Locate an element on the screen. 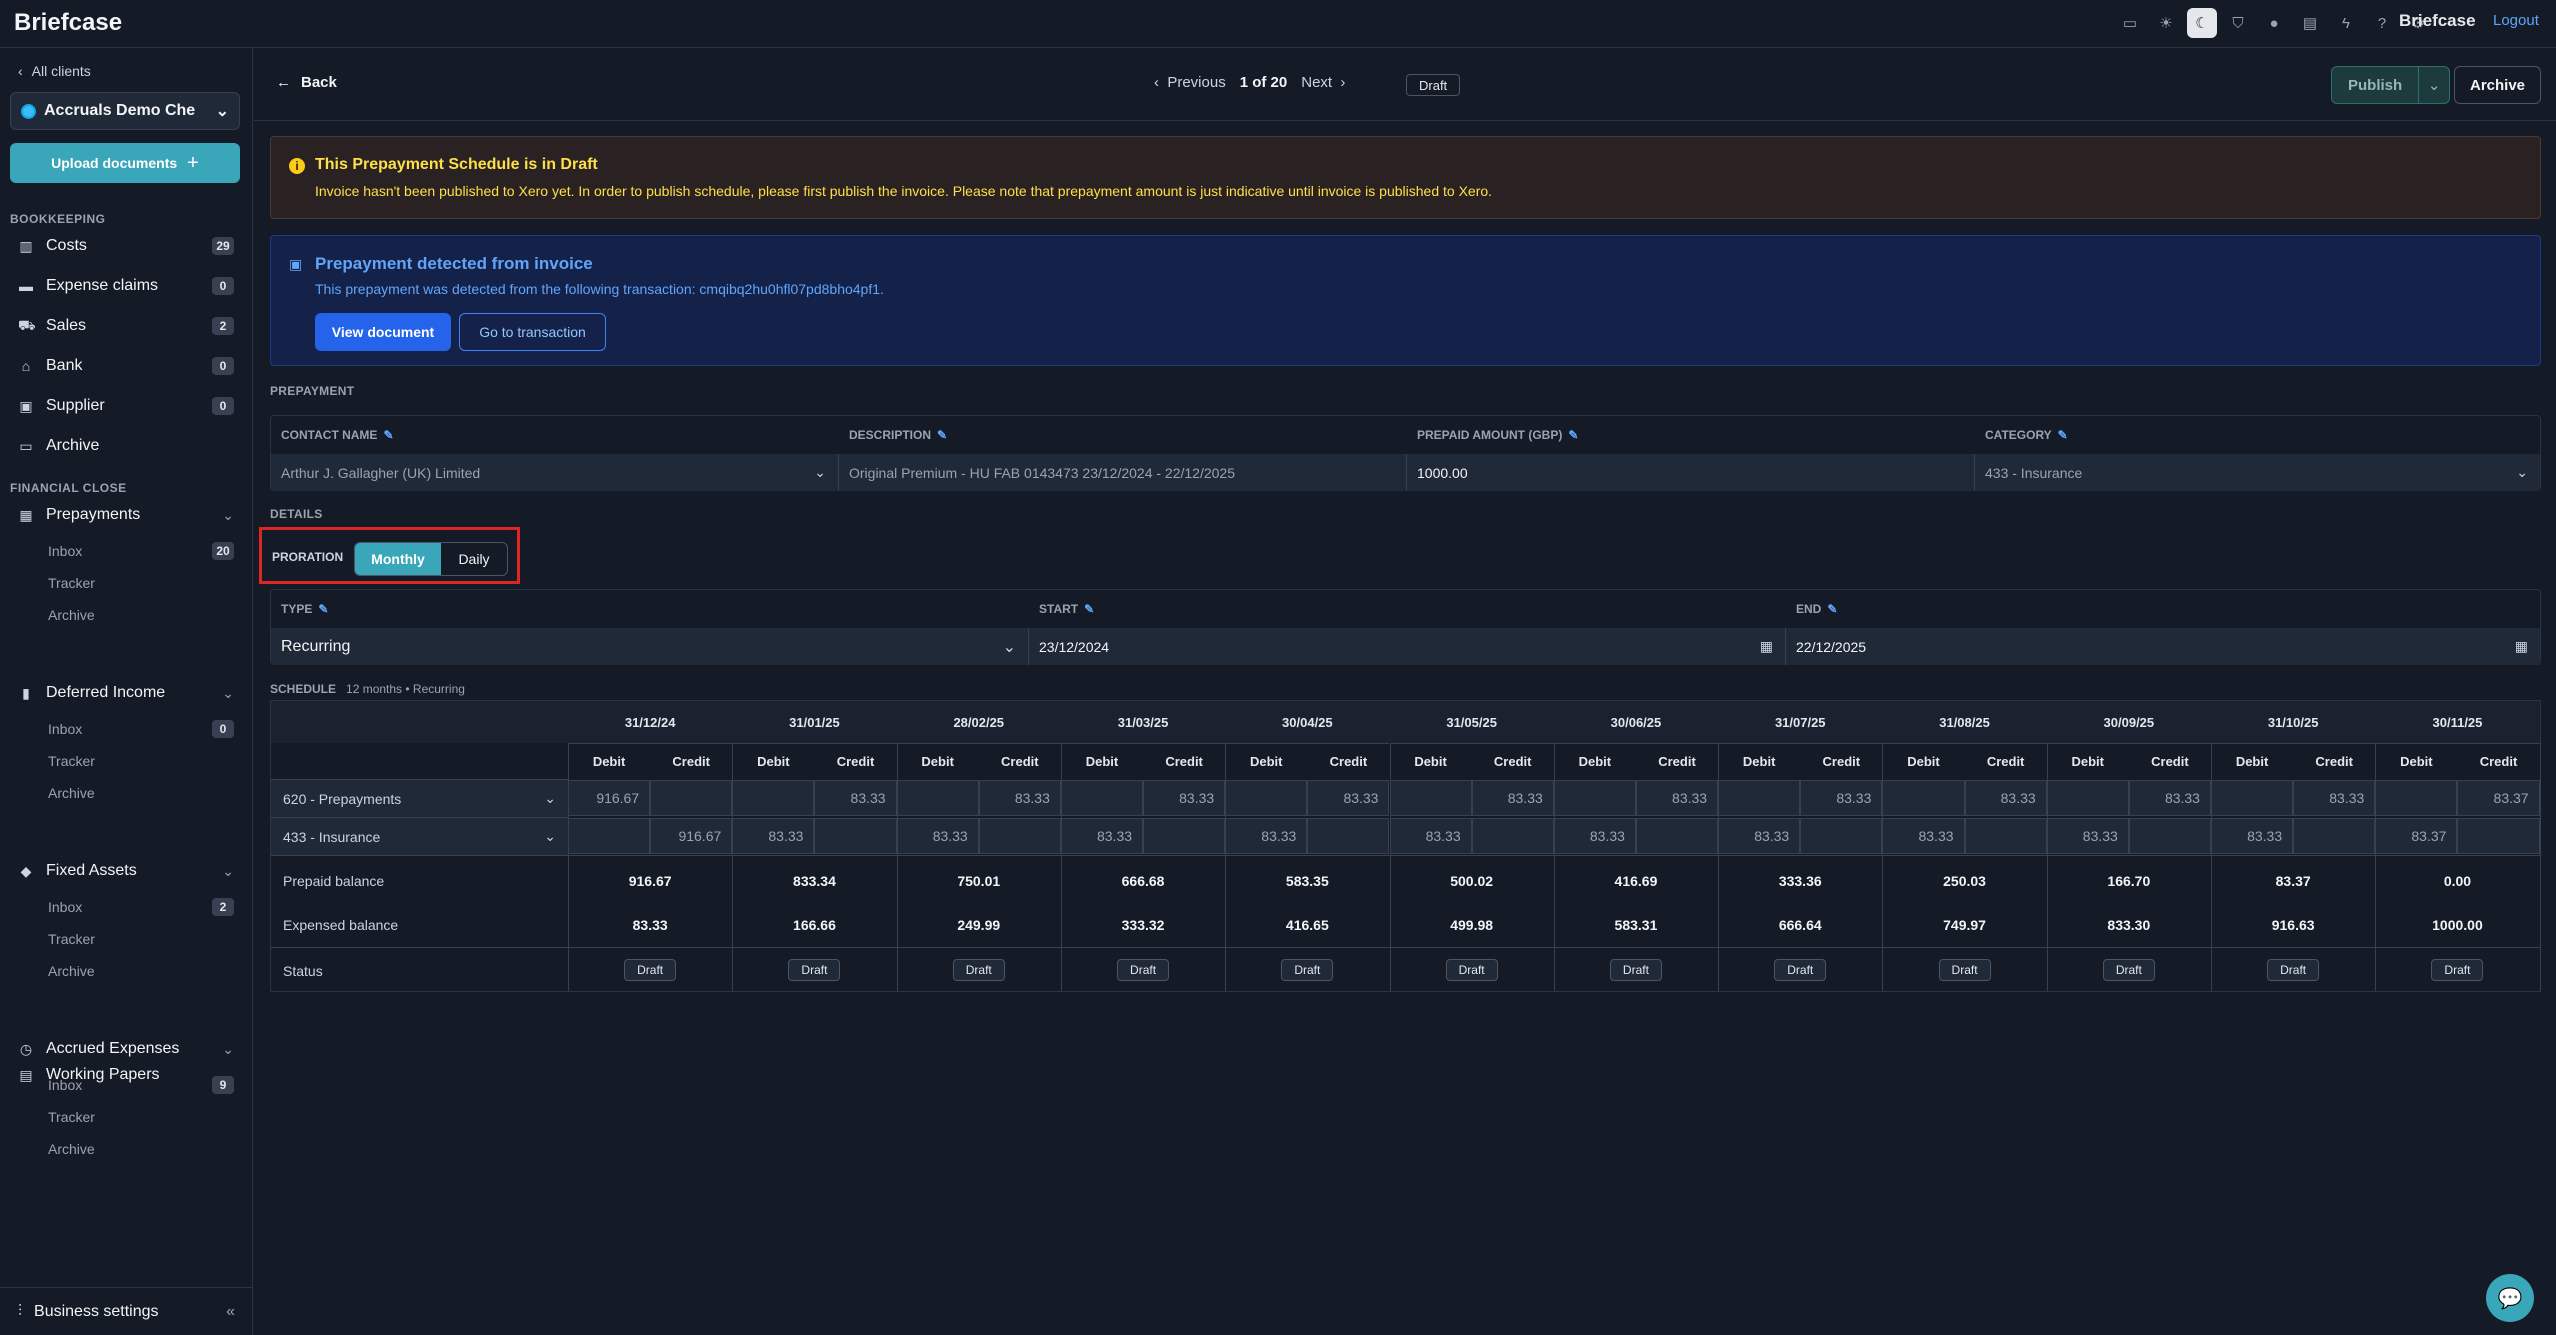  all-clients-link: ‹ All clients is located at coordinates (54, 71).